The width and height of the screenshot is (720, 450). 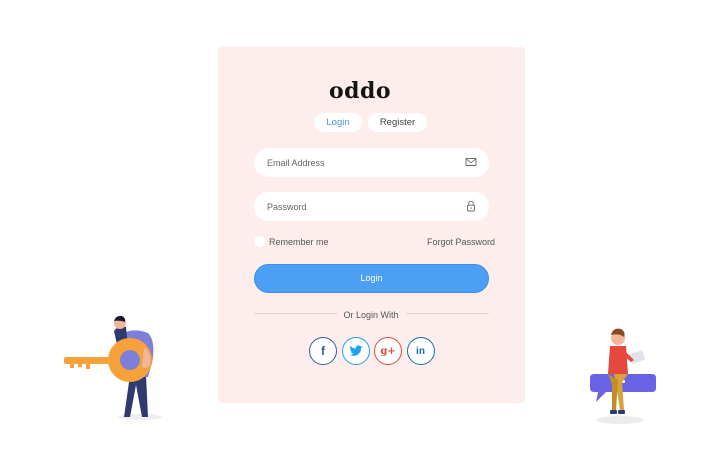 I want to click on facebook-login-button: f, so click(x=323, y=351).